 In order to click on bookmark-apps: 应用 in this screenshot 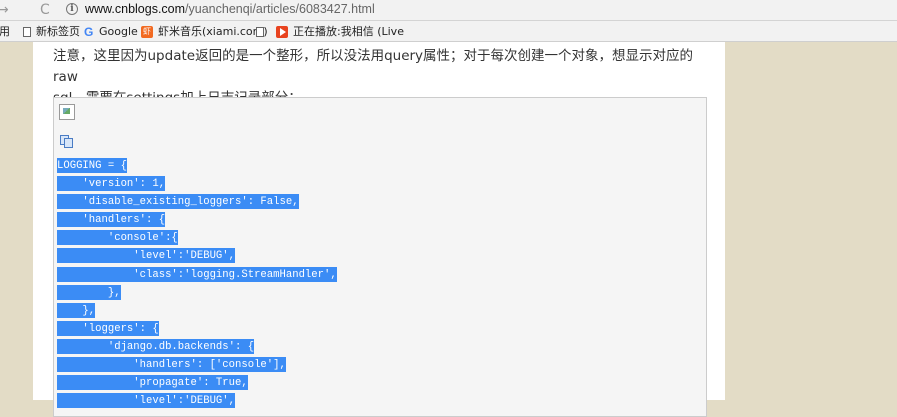, I will do `click(5, 31)`.